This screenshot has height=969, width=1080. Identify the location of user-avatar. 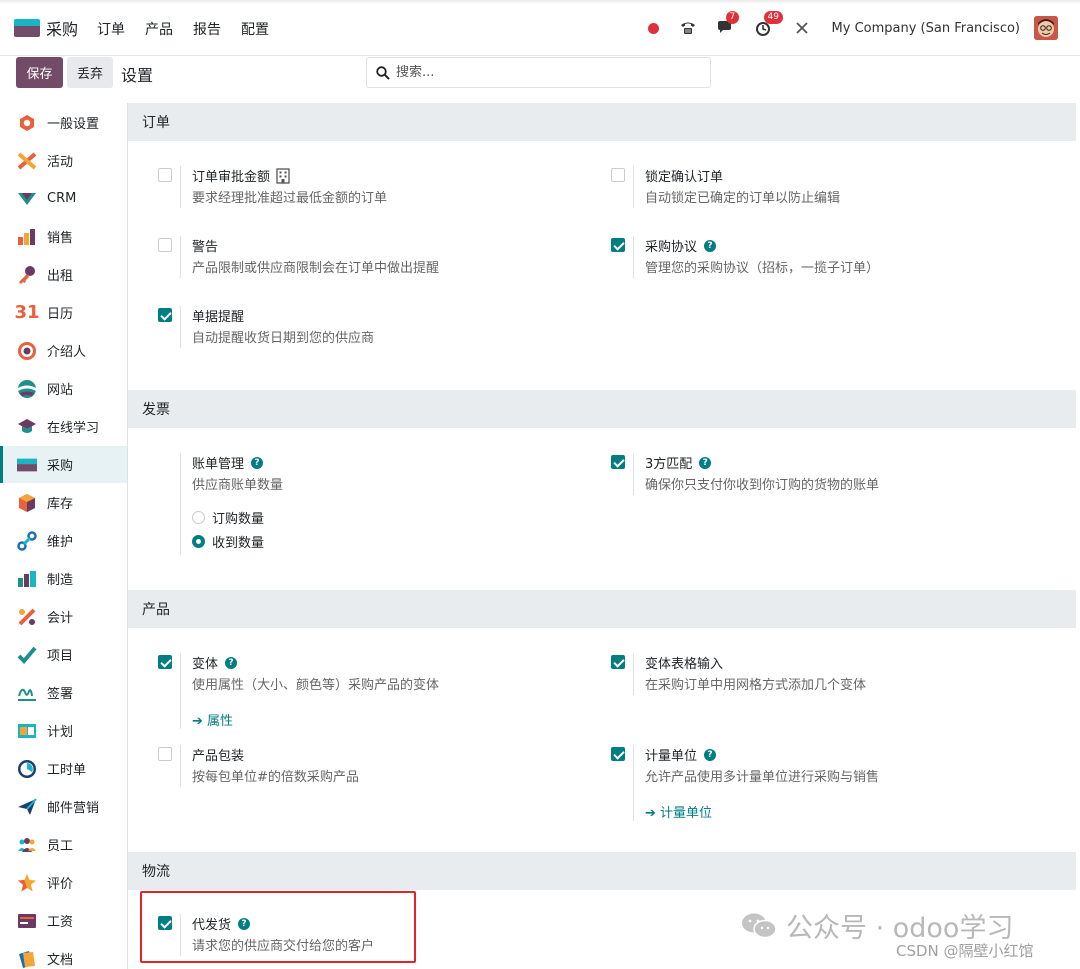
(1046, 28).